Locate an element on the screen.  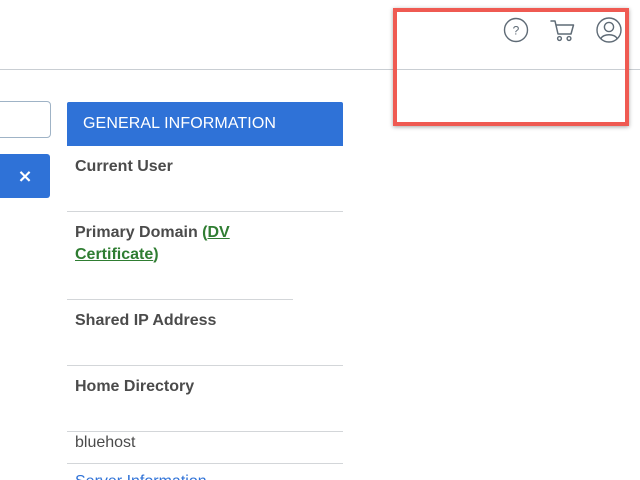
info-row-primary-domain: Primary Domain (DV Certificate) is located at coordinates (180, 256).